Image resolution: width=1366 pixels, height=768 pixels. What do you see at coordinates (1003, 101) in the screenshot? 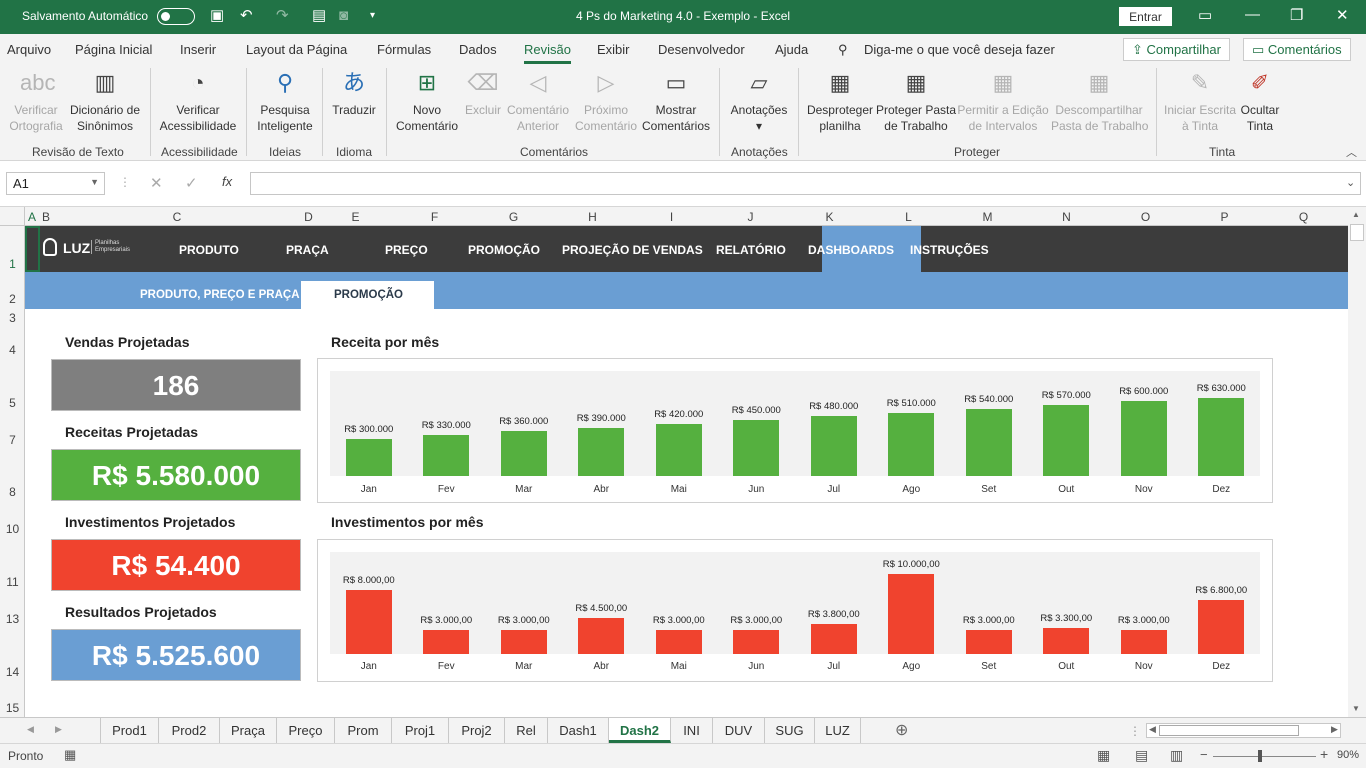
I see `allow-edit-ranges-button: ▦ Permitir a Edição de Intervalos` at bounding box center [1003, 101].